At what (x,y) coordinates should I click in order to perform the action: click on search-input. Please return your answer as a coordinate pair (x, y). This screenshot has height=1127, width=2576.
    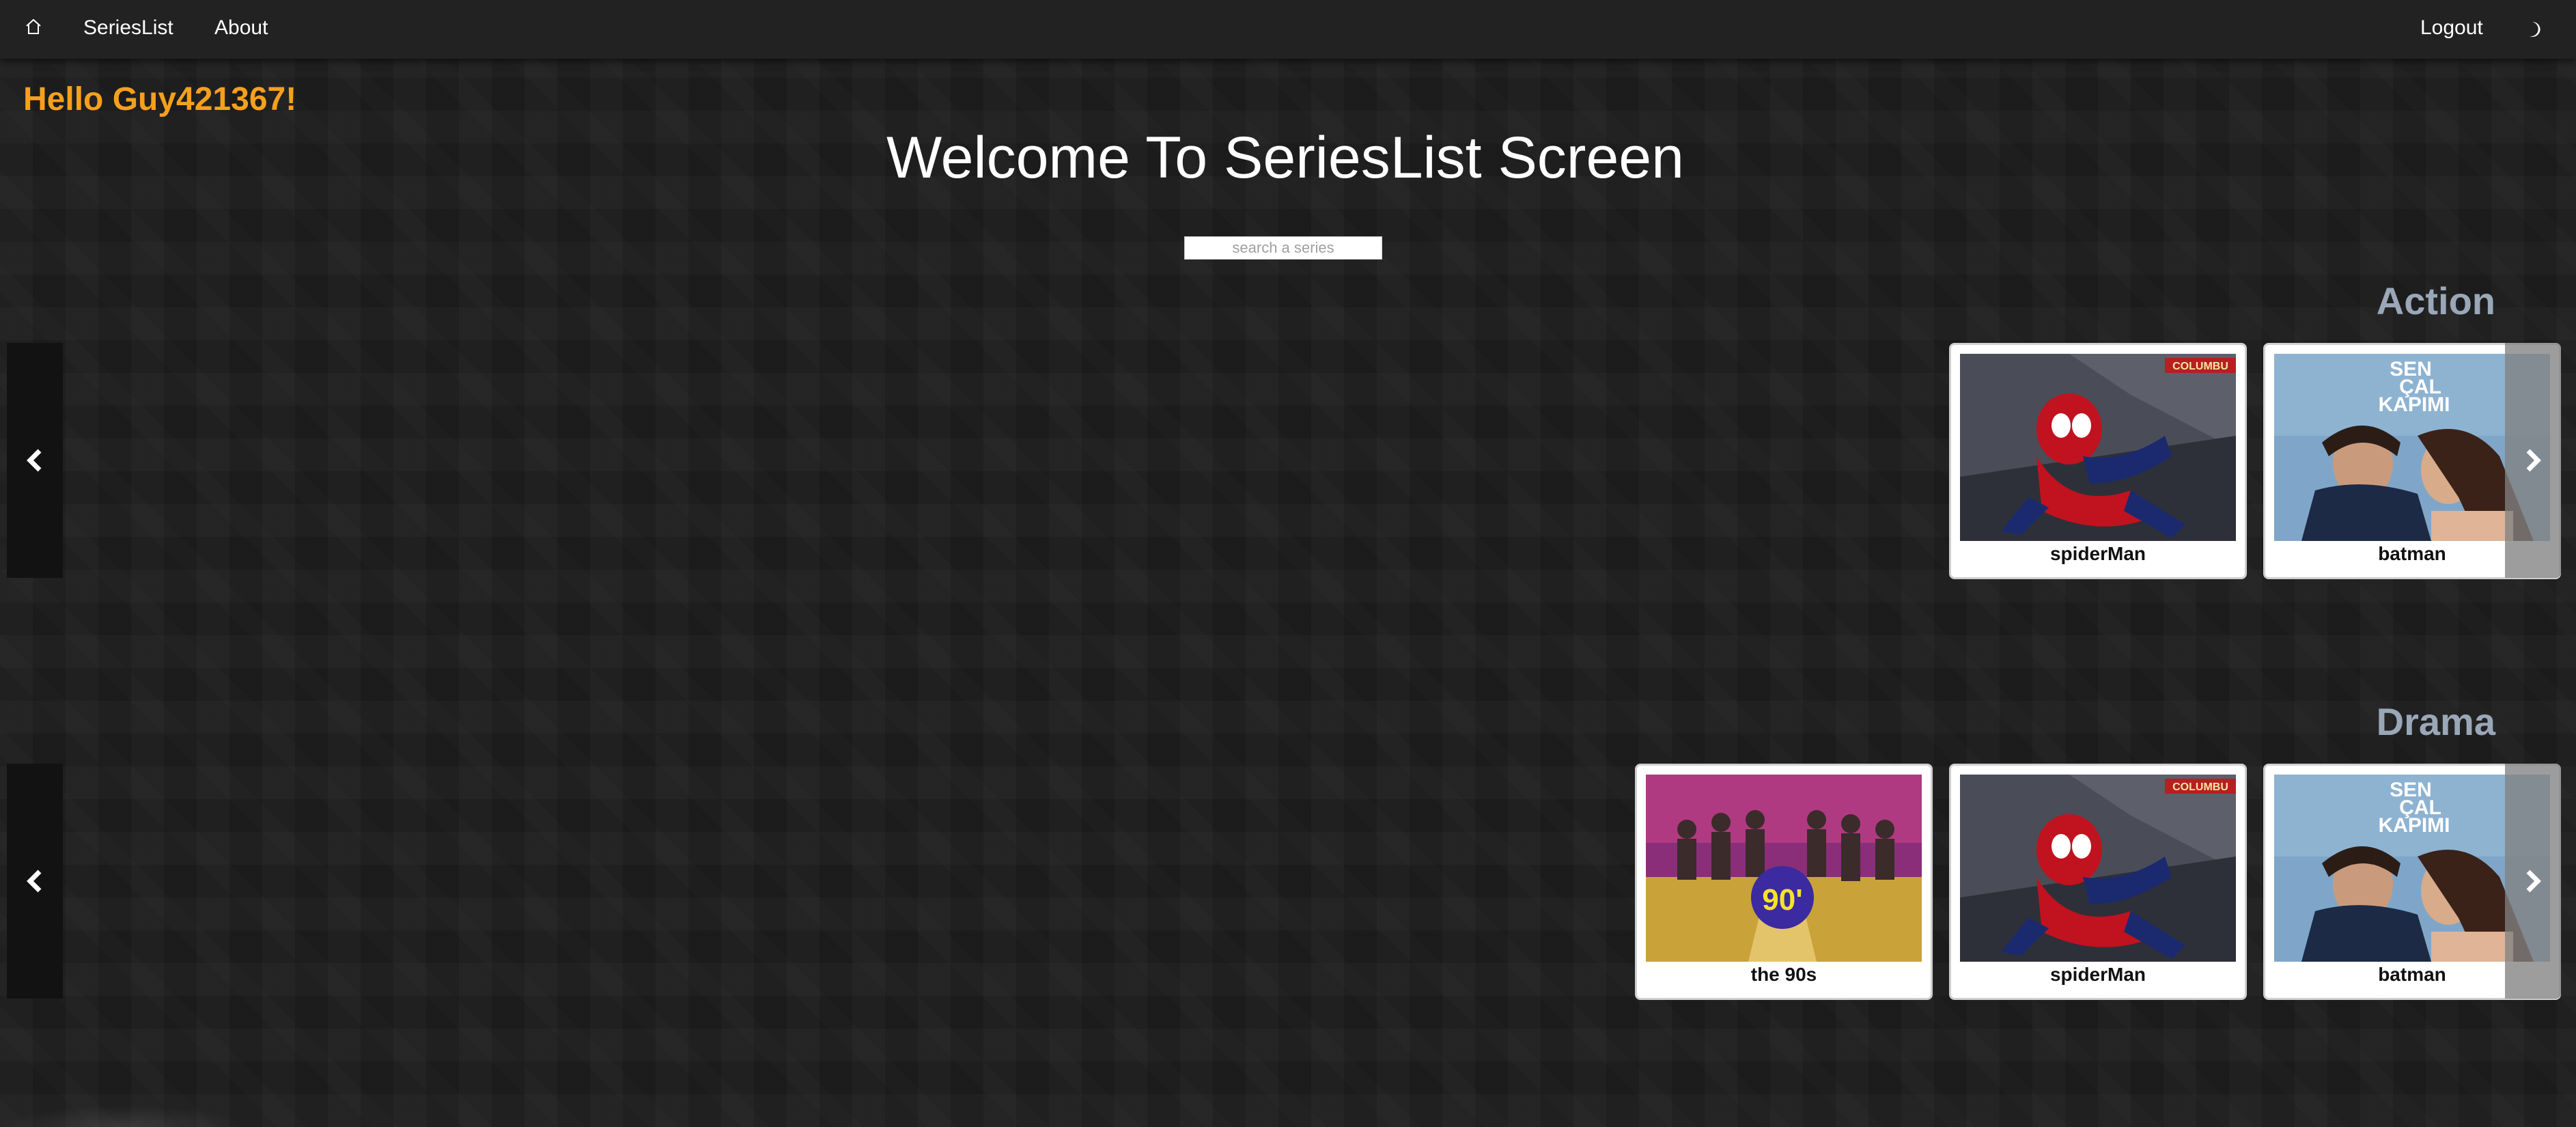
    Looking at the image, I should click on (1283, 248).